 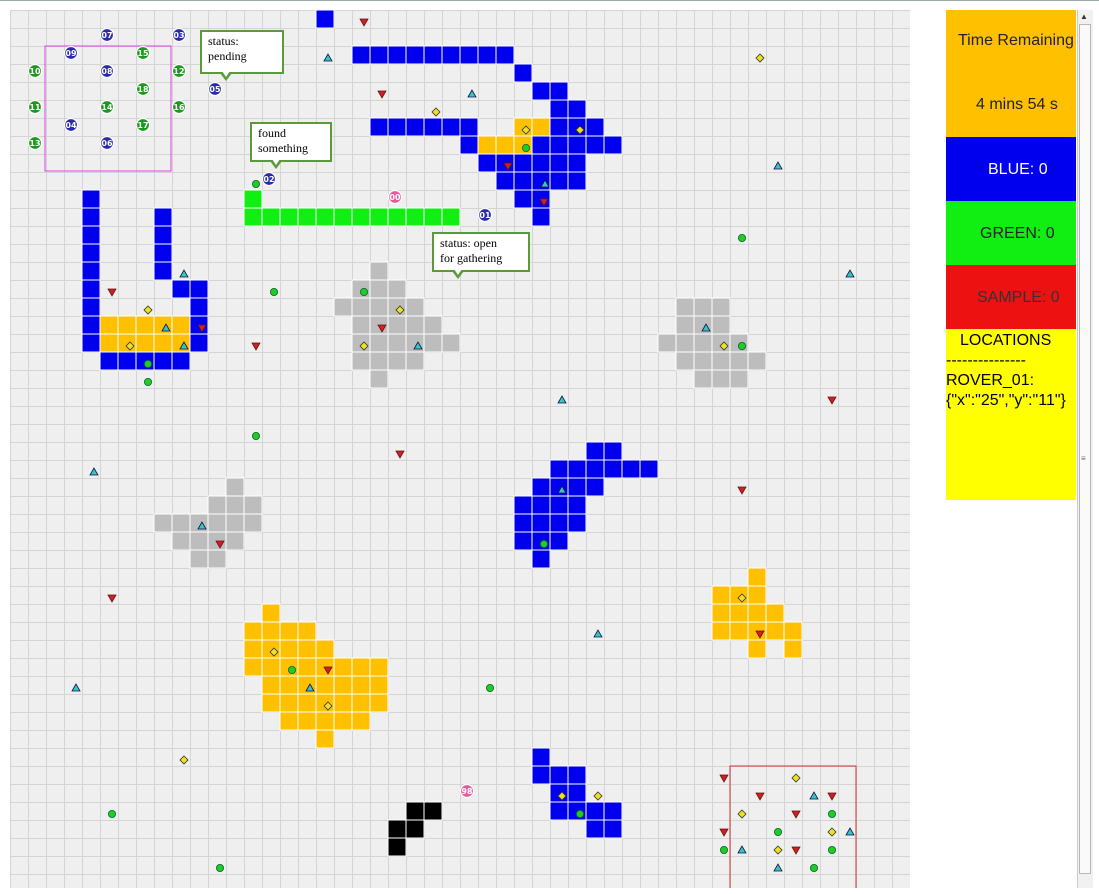 I want to click on rover-06-label: 06, so click(x=107, y=143).